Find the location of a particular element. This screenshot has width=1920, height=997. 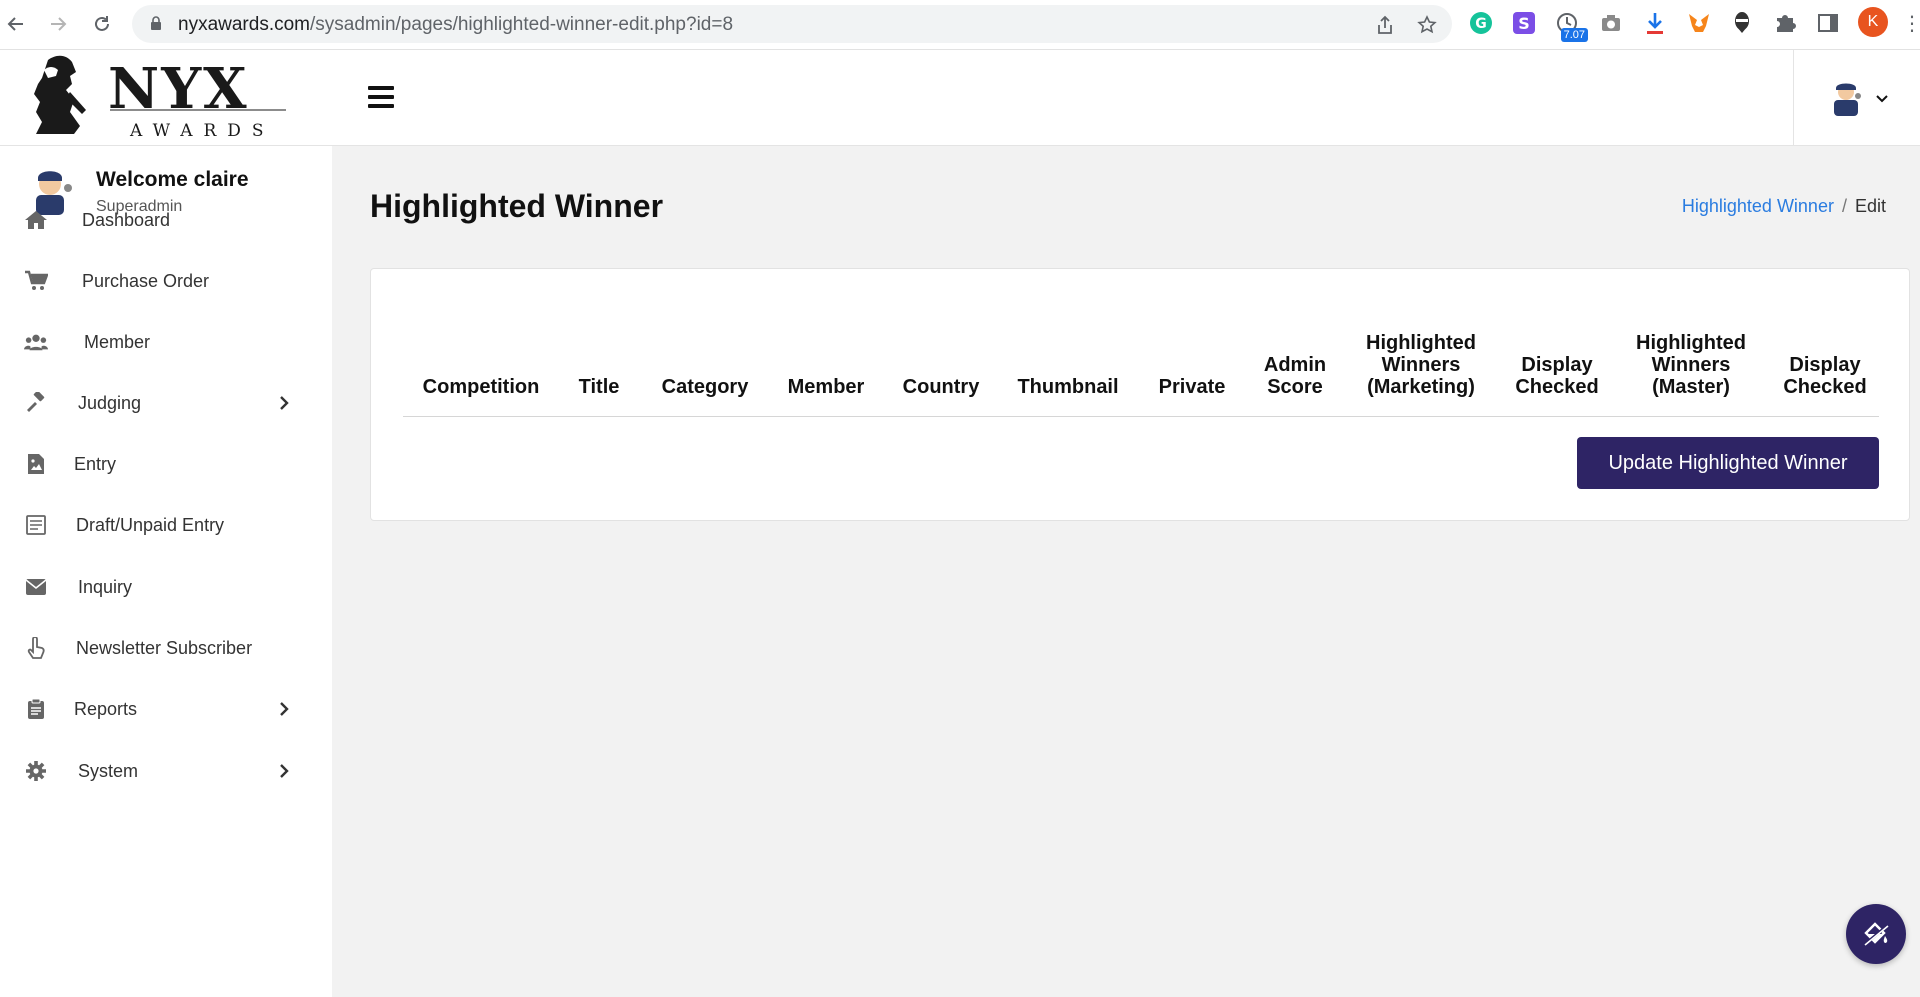

user-avatar-icon is located at coordinates (1847, 99).